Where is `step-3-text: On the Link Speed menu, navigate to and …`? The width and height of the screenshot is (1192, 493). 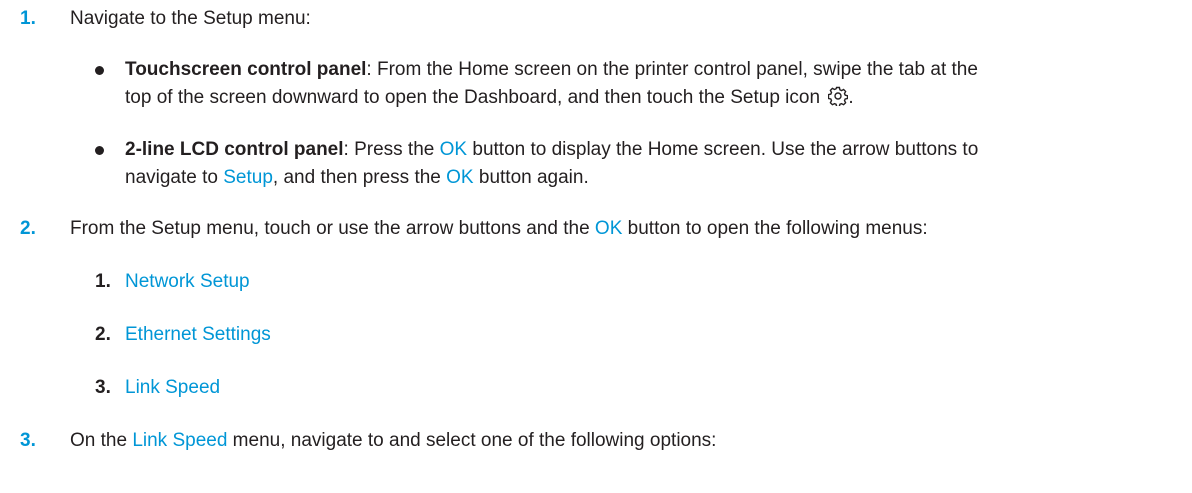
step-3-text: On the Link Speed menu, navigate to and … is located at coordinates (393, 441).